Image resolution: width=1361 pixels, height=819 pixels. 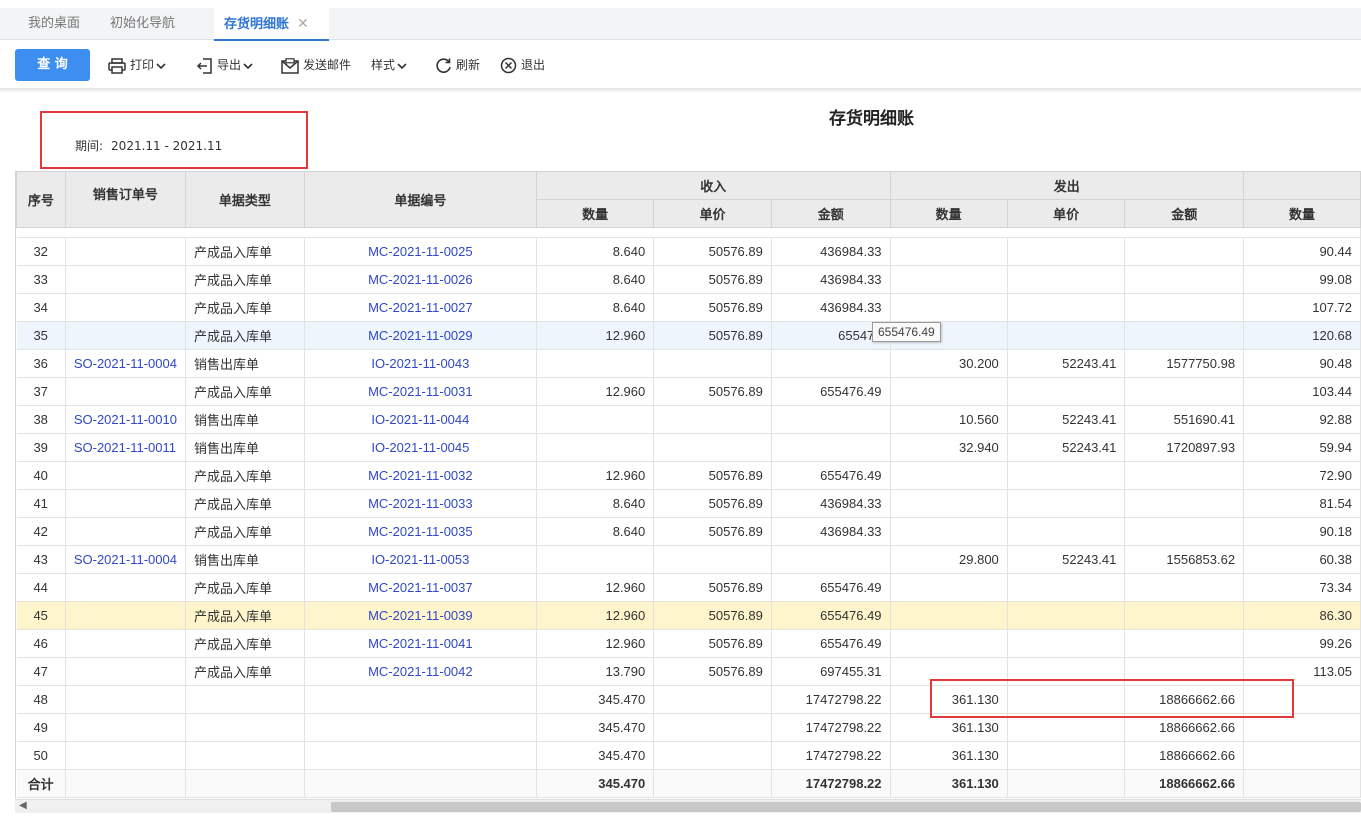 What do you see at coordinates (52, 65) in the screenshot?
I see `query-button: 查 询` at bounding box center [52, 65].